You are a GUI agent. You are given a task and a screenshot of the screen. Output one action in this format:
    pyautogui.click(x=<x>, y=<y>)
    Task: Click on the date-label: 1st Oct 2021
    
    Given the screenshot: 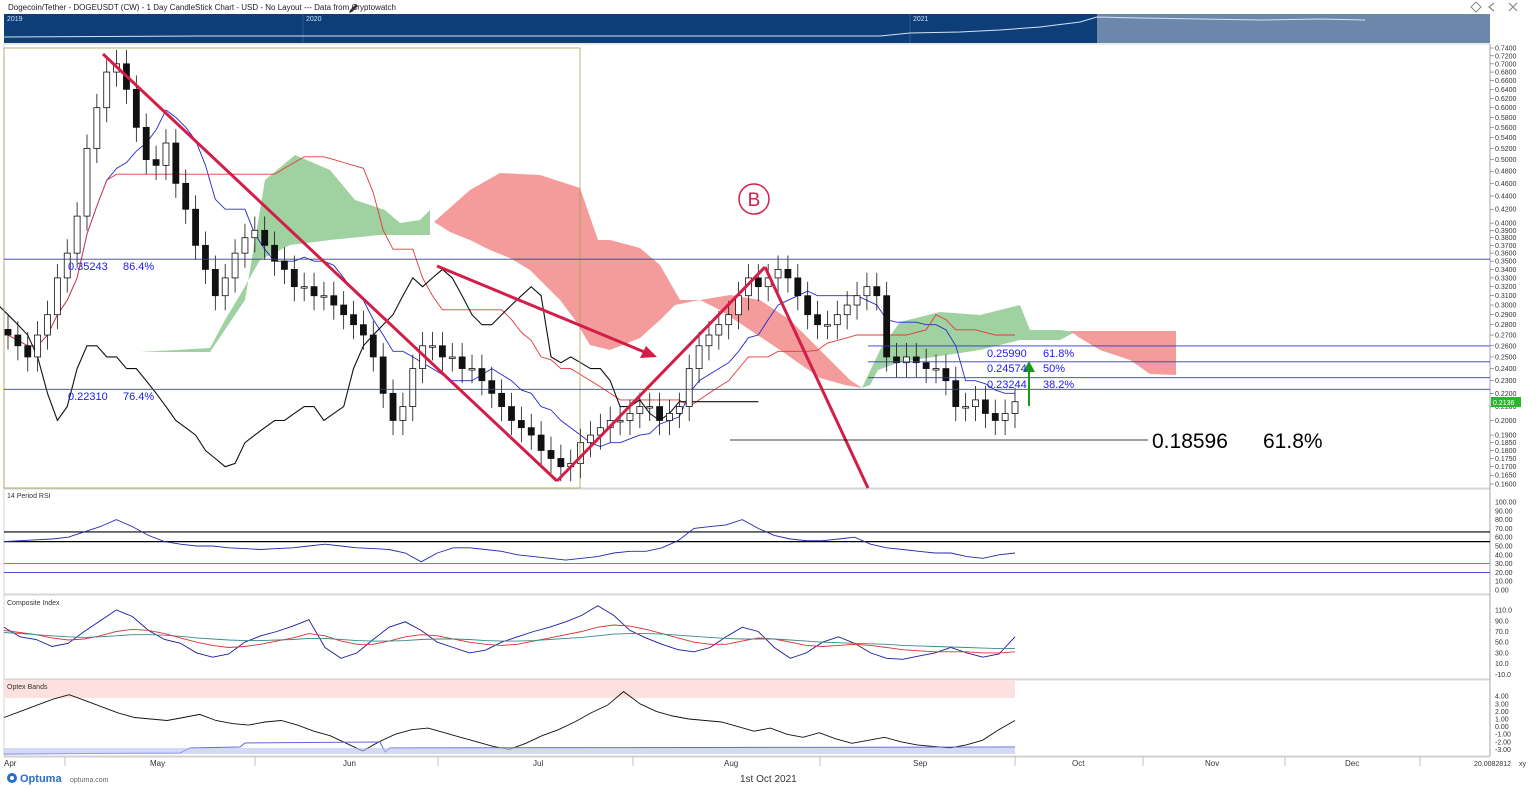 What is the action you would take?
    pyautogui.click(x=768, y=779)
    